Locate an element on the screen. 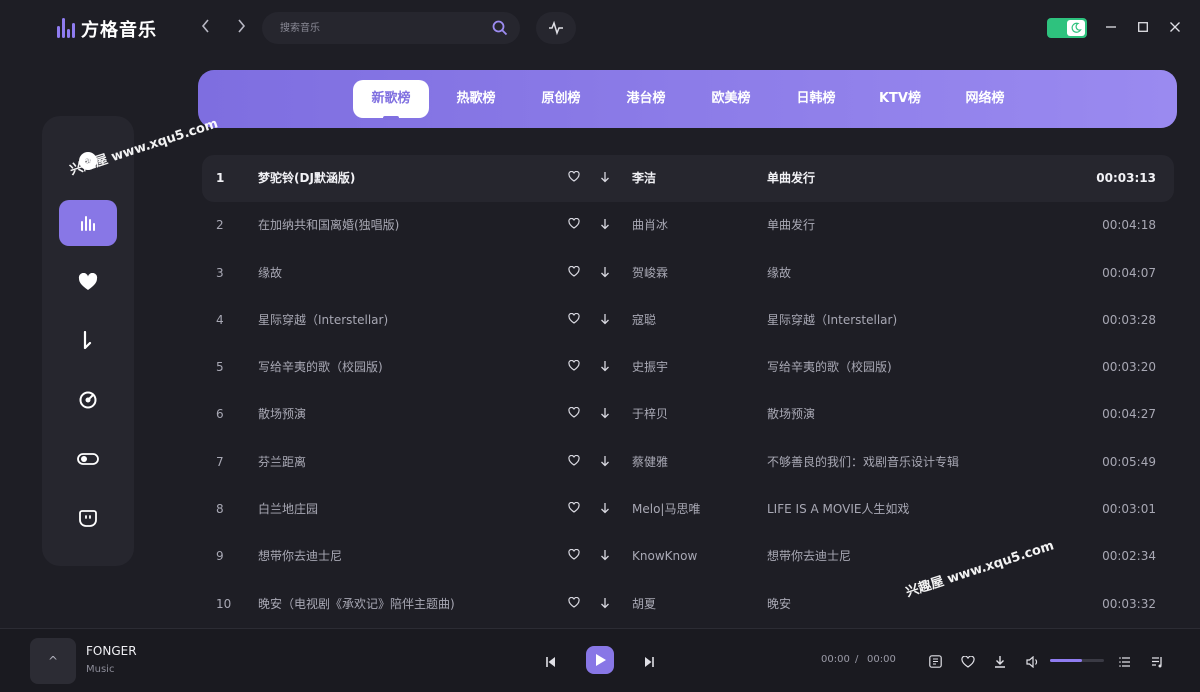  tab-new-songs: 新歌榜 is located at coordinates (391, 100).